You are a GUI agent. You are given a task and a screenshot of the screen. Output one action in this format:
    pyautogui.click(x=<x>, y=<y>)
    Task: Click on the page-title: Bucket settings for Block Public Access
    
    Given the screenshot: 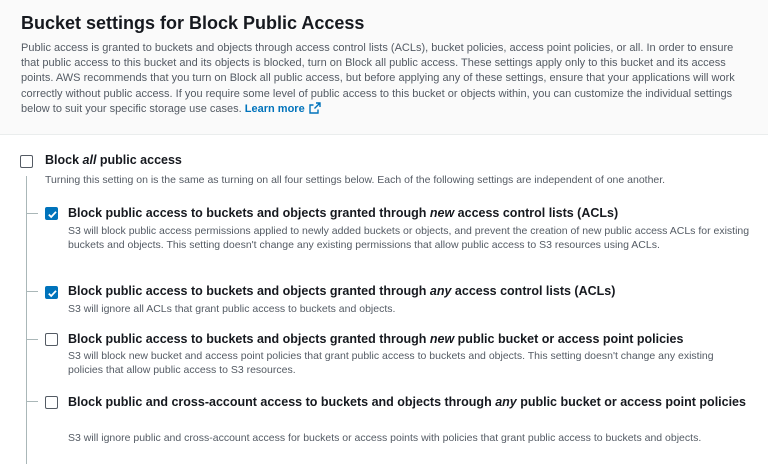 What is the action you would take?
    pyautogui.click(x=193, y=23)
    